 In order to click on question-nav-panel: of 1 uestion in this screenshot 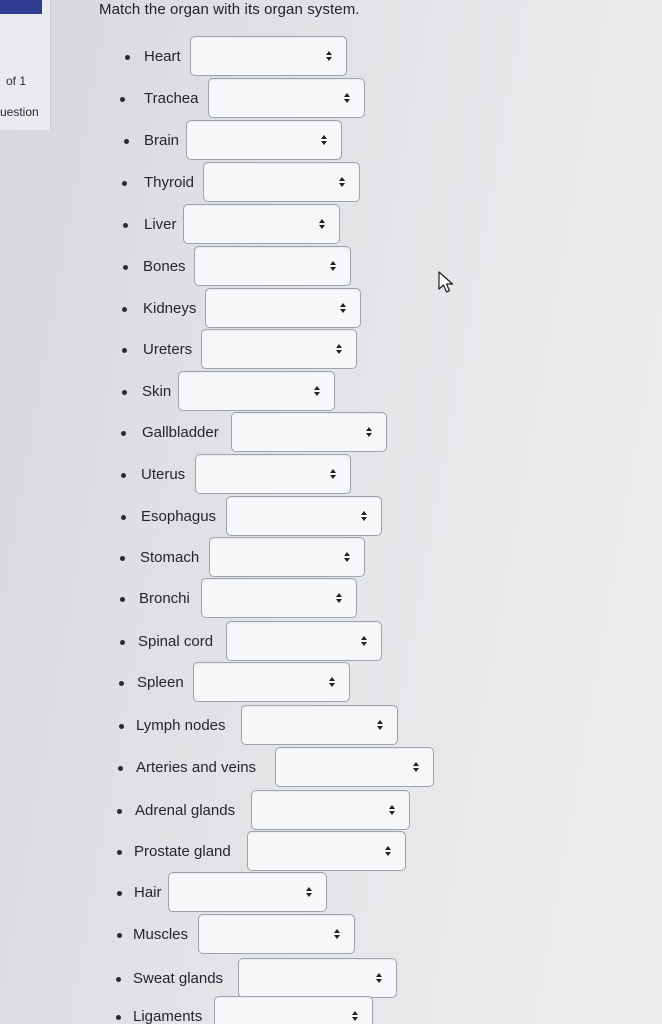, I will do `click(25, 65)`.